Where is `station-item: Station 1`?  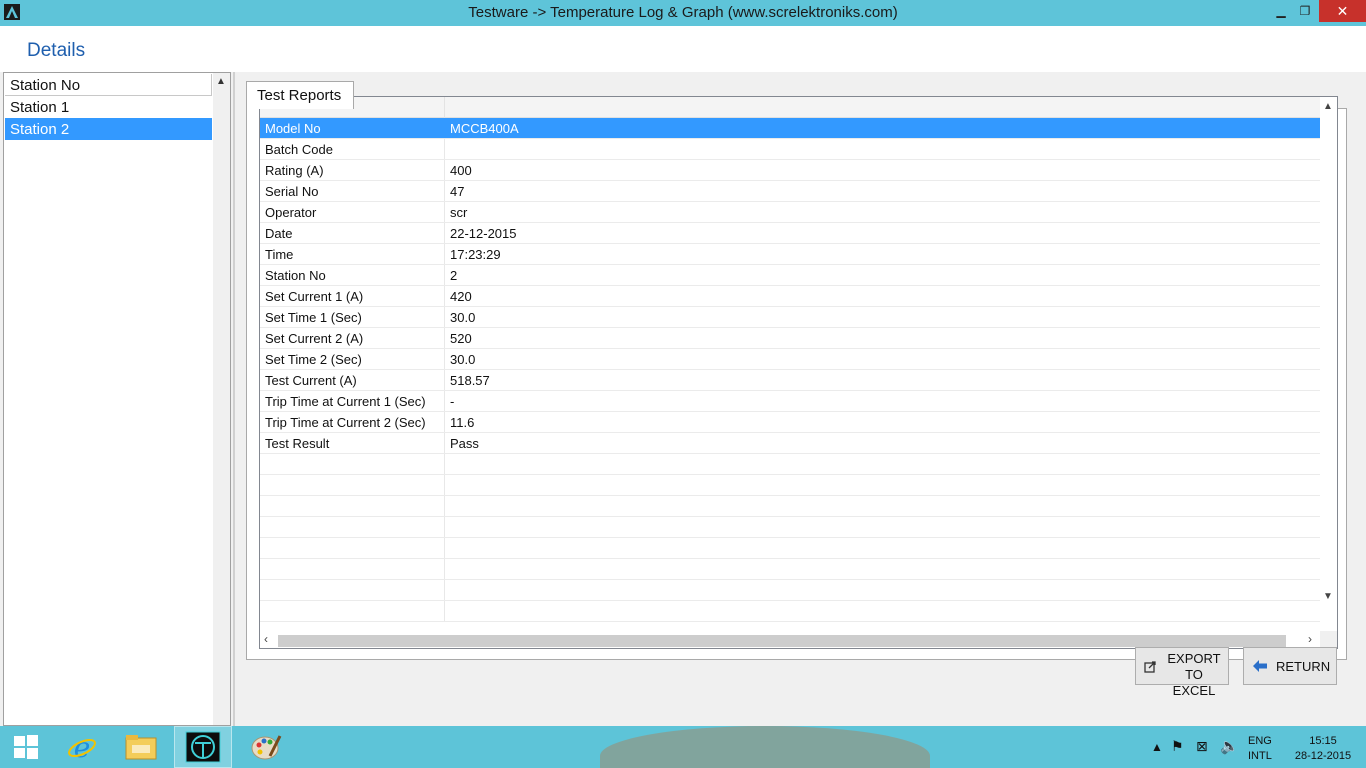 station-item: Station 1 is located at coordinates (108, 107).